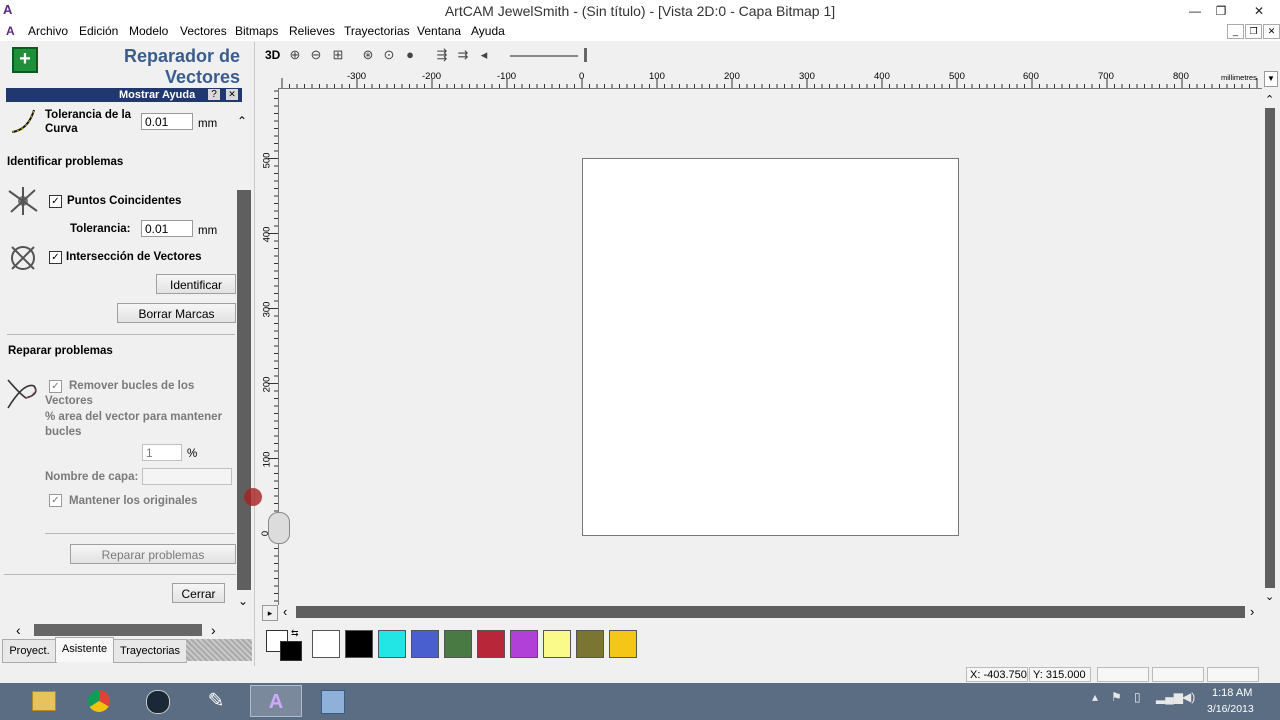  Describe the element at coordinates (1188, 697) in the screenshot. I see `volume-icon: ◀)` at that location.